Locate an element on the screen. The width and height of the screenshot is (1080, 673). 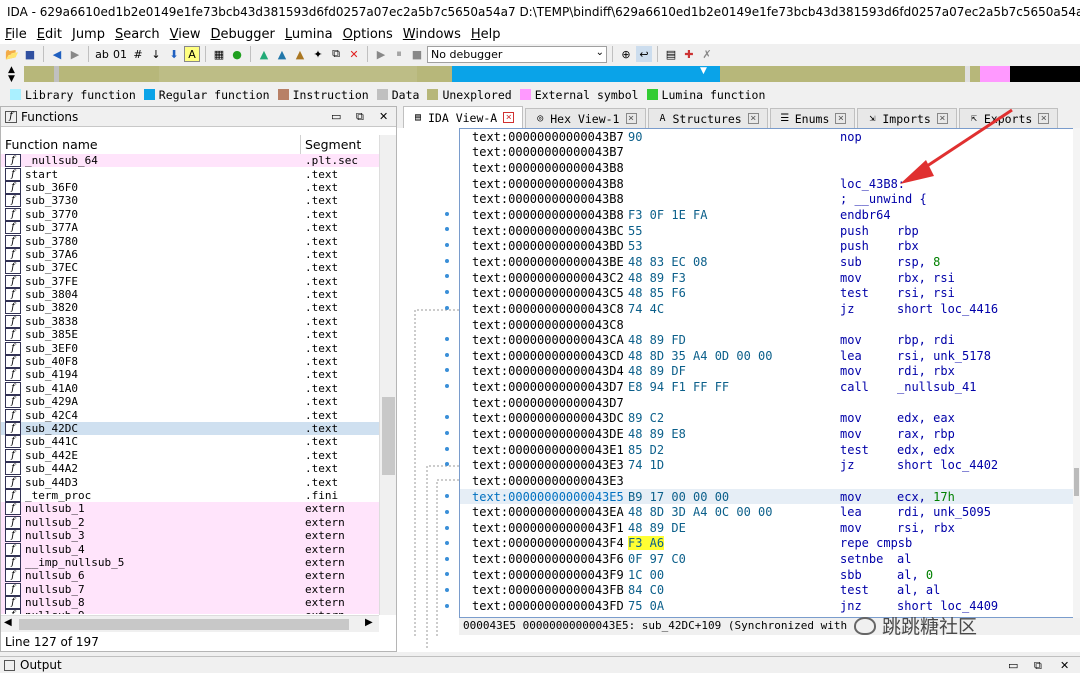
menu-search: Search is located at coordinates (137, 34).